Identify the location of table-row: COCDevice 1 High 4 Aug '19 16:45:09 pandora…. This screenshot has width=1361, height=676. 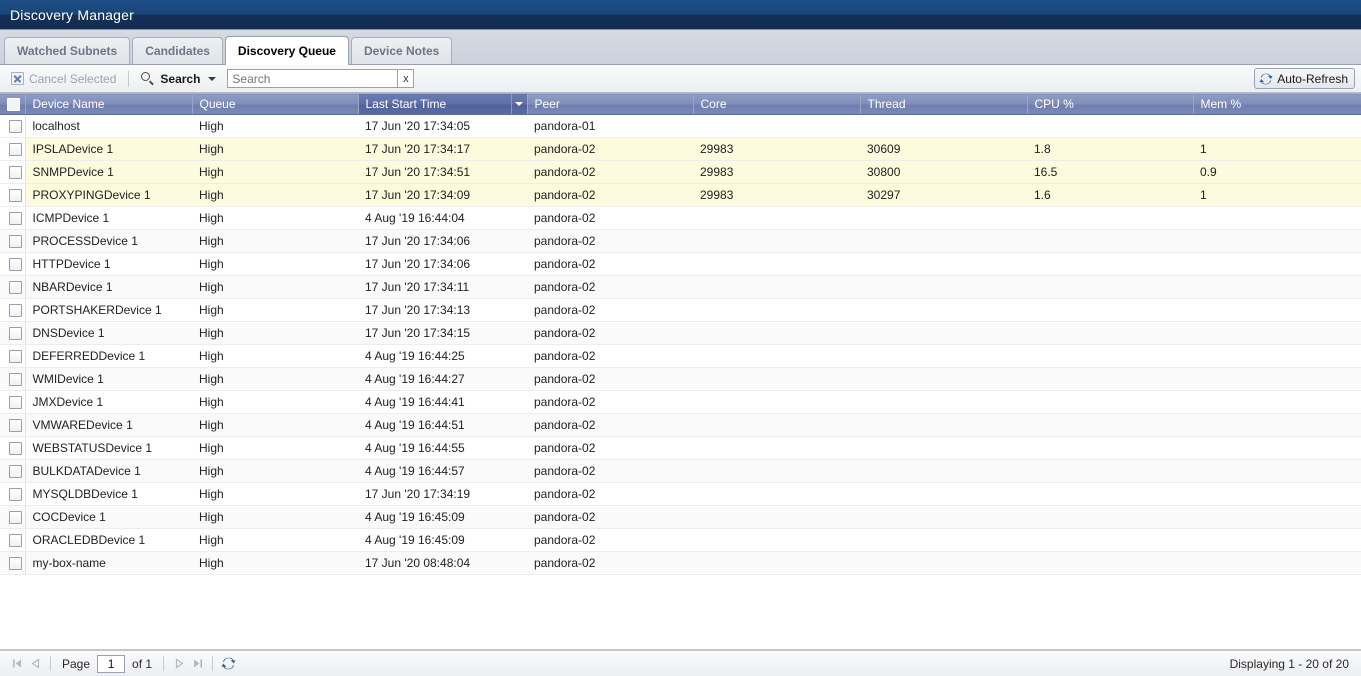
(680, 517).